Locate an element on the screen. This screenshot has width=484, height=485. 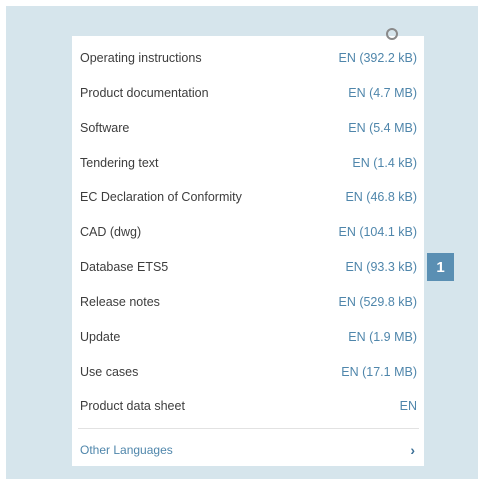
download-row-release-notes: Release notes EN (529.8 kB) is located at coordinates (248, 302).